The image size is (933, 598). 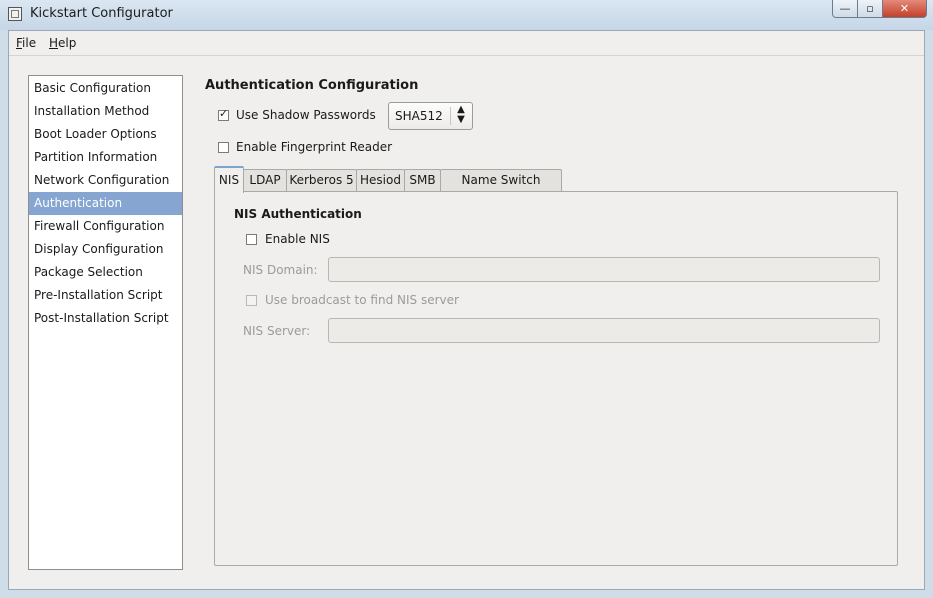 What do you see at coordinates (306, 115) in the screenshot?
I see `shadow-passwords-label: Use Shadow Passwords` at bounding box center [306, 115].